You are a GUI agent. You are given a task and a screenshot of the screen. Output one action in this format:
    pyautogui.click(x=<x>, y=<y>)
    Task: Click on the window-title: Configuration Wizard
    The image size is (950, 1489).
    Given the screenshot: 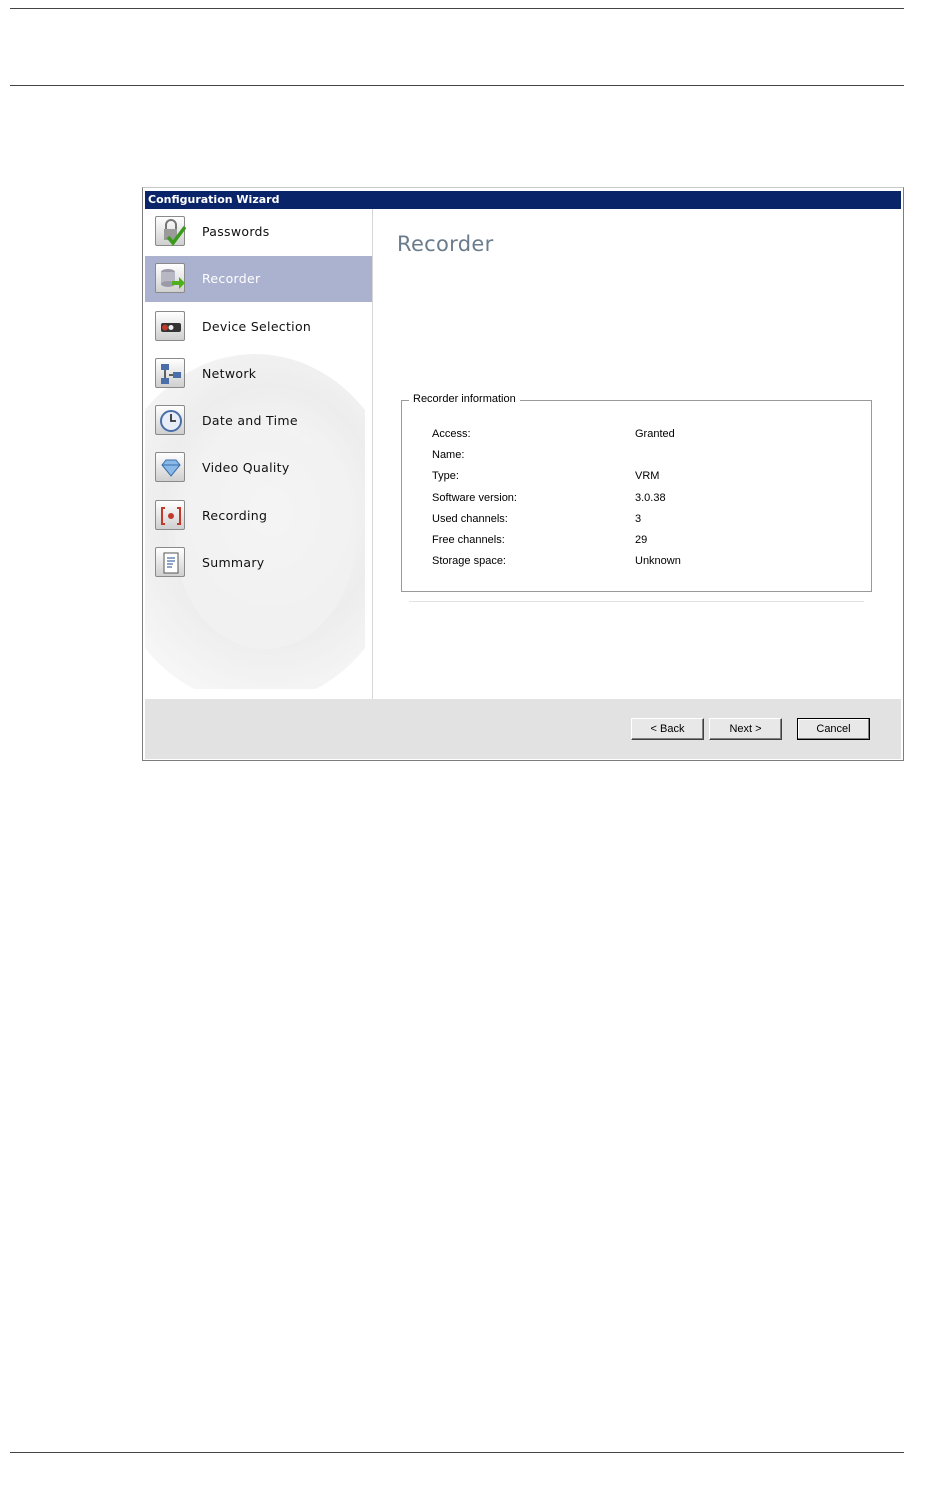 What is the action you would take?
    pyautogui.click(x=523, y=200)
    